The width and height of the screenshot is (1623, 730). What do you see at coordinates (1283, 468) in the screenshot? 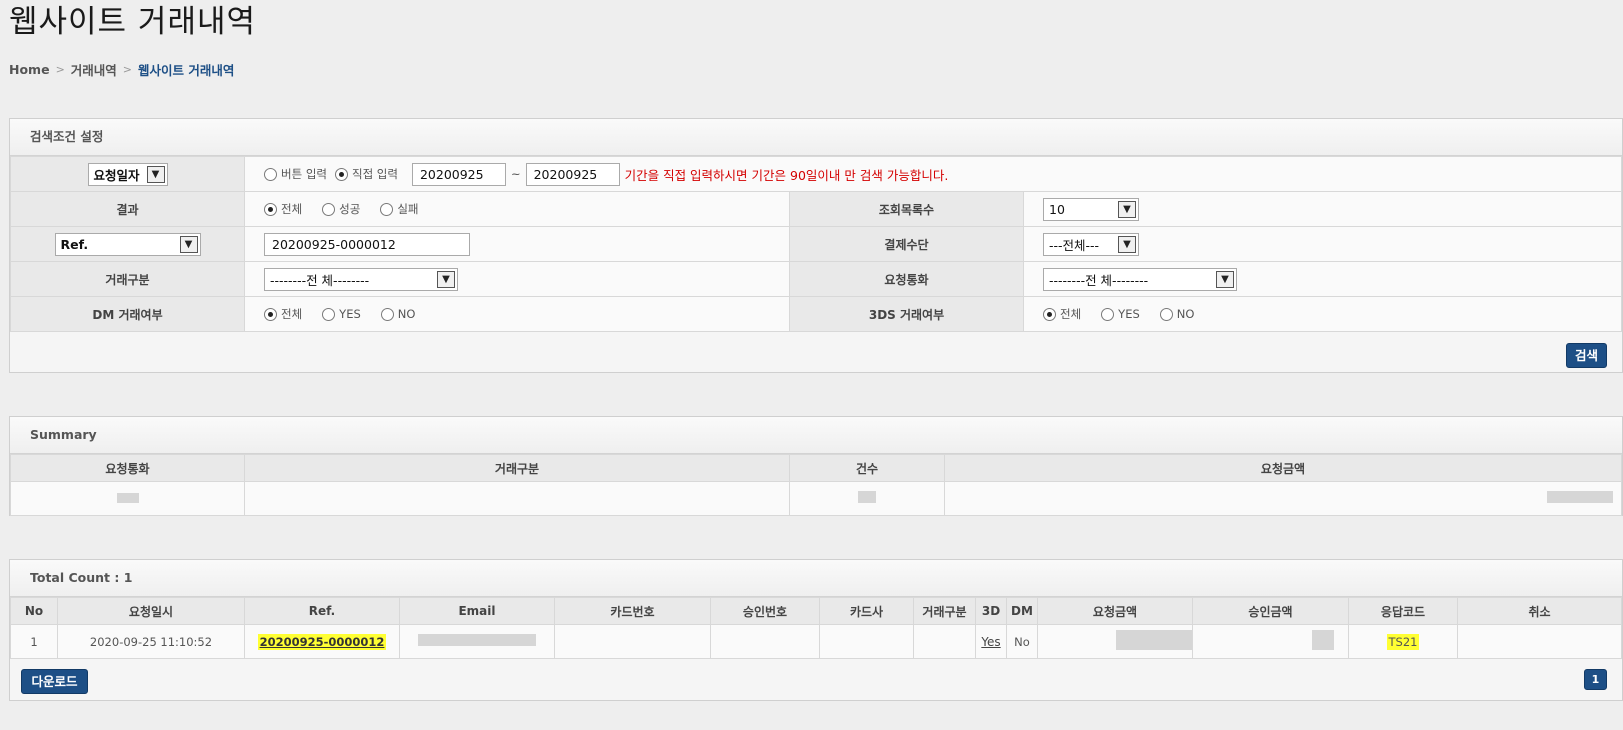
I see `summary-col-req-amount: 요청금액` at bounding box center [1283, 468].